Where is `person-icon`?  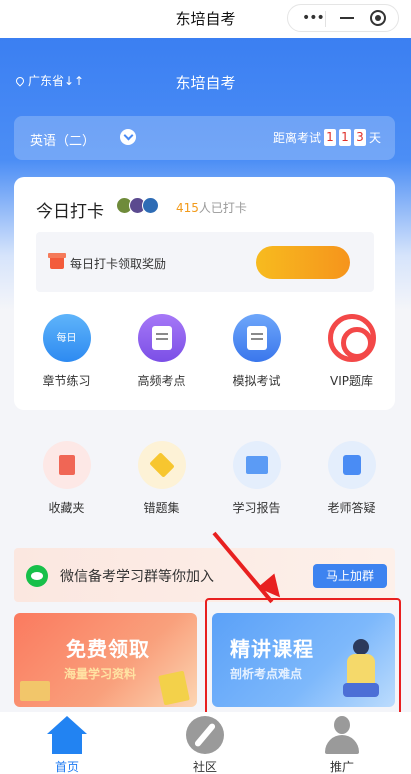 person-icon is located at coordinates (342, 735).